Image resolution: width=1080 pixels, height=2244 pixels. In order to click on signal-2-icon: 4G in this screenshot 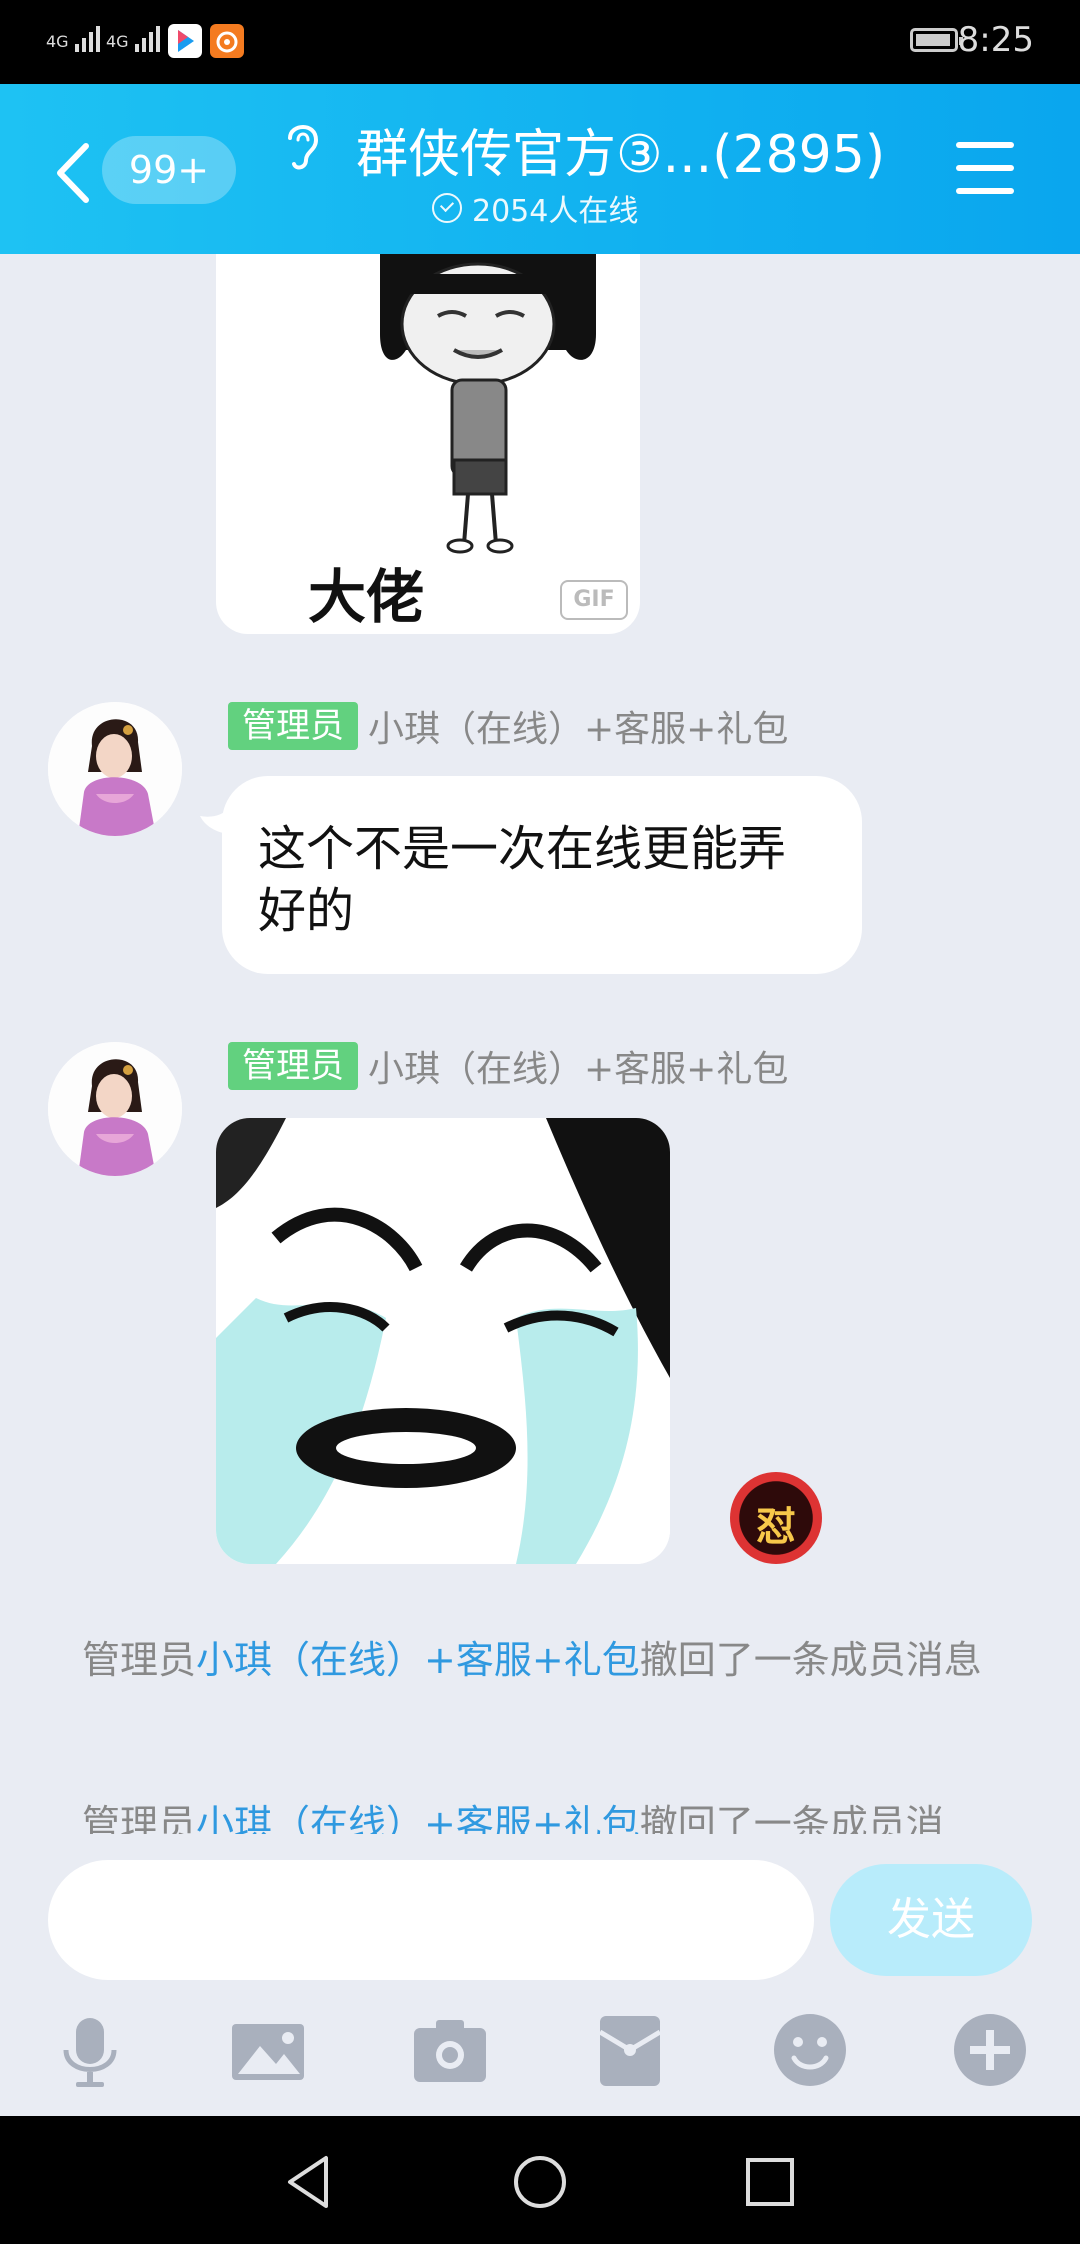, I will do `click(136, 37)`.